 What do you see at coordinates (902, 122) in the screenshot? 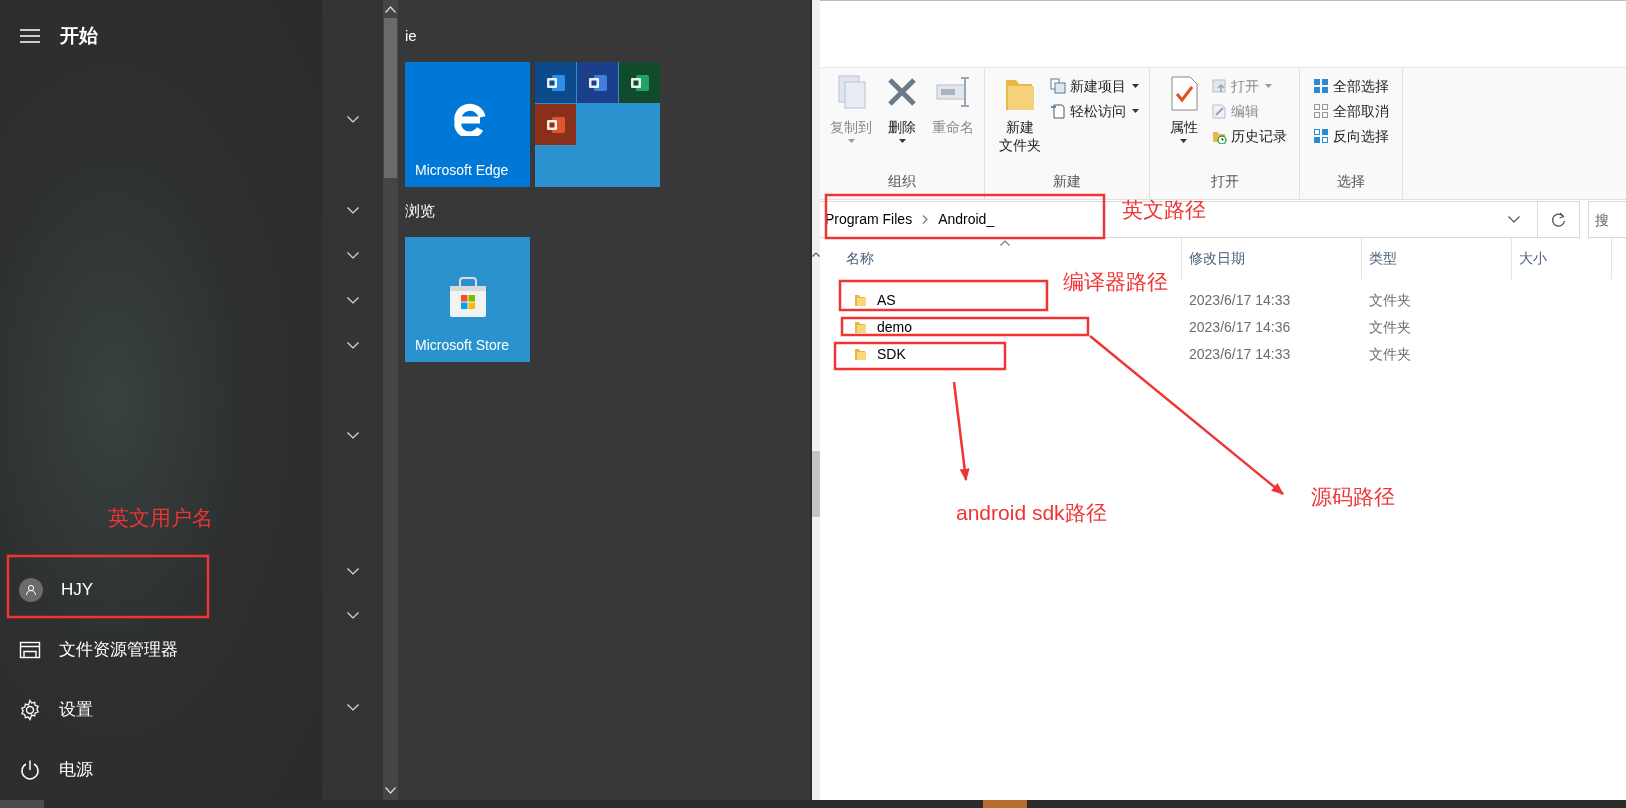
I see `ribbon-button: 删除` at bounding box center [902, 122].